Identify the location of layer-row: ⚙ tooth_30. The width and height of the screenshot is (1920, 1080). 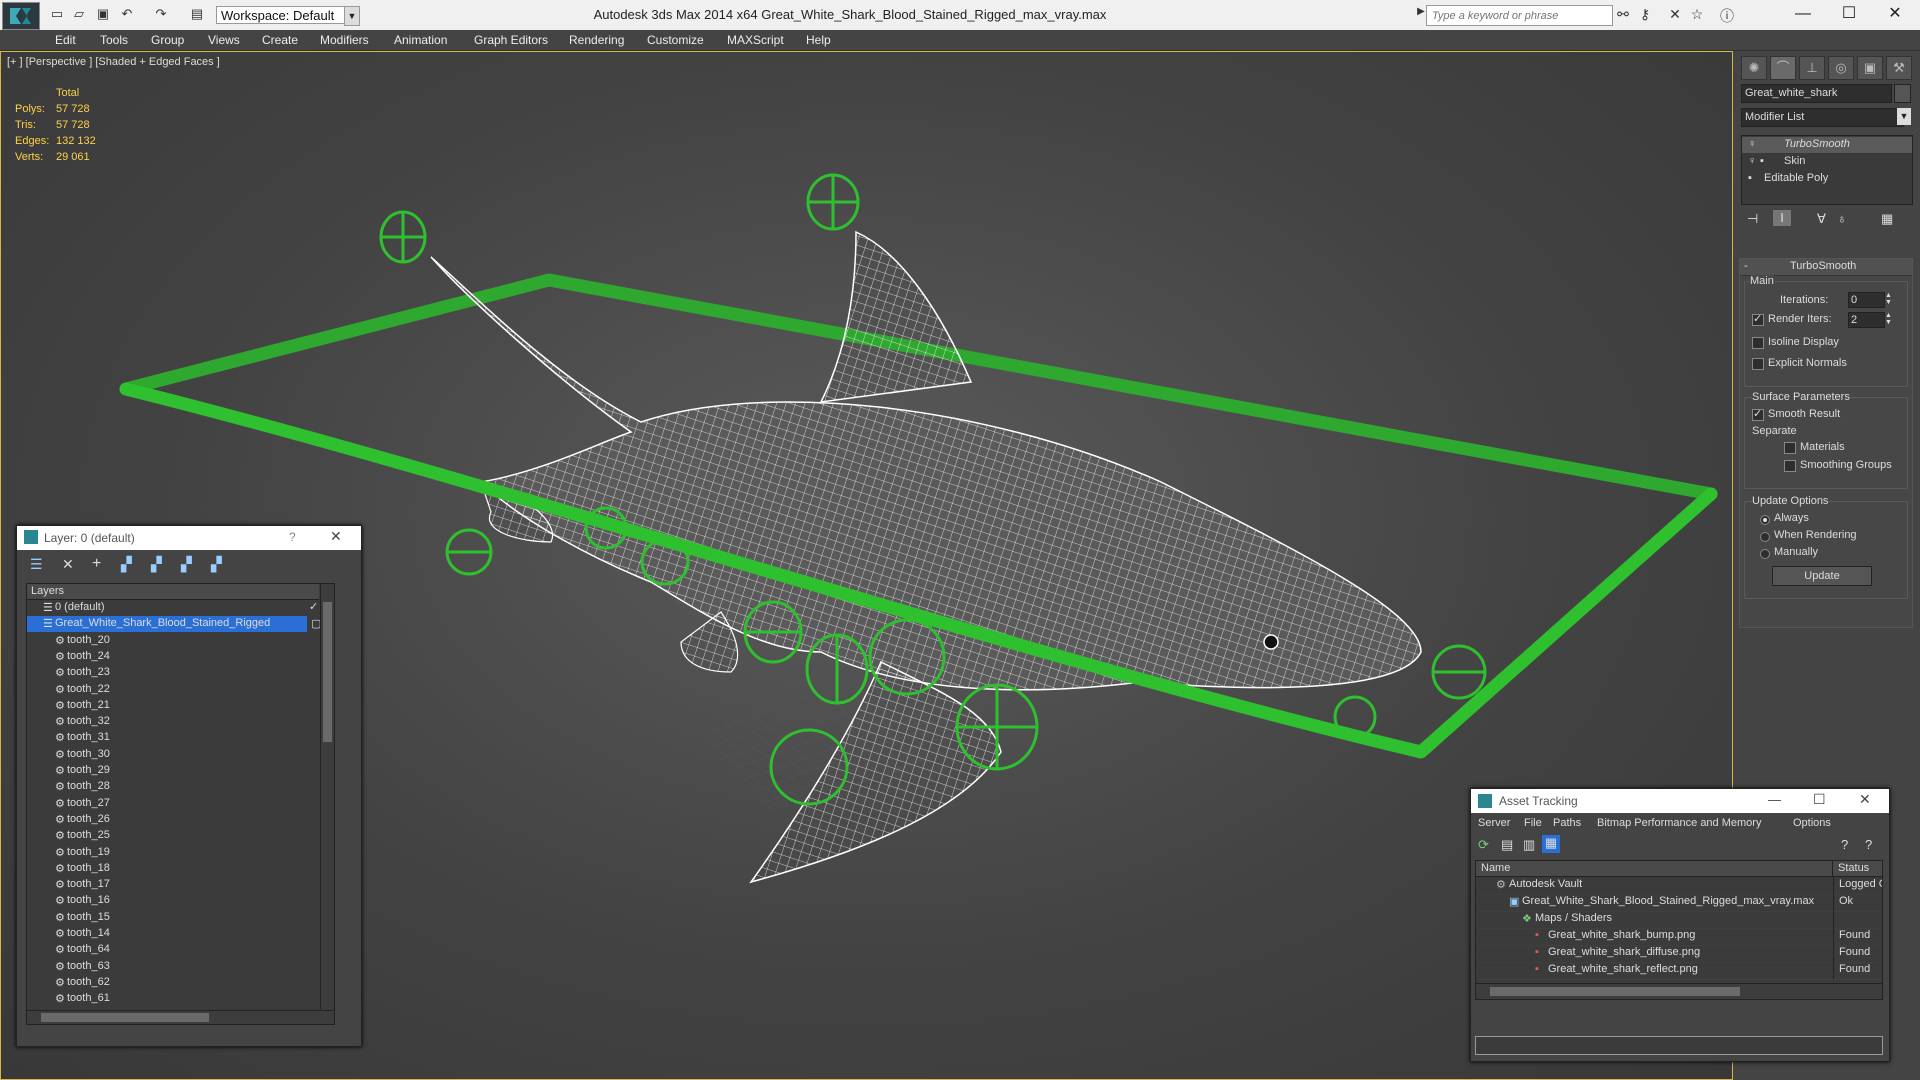
(180, 755).